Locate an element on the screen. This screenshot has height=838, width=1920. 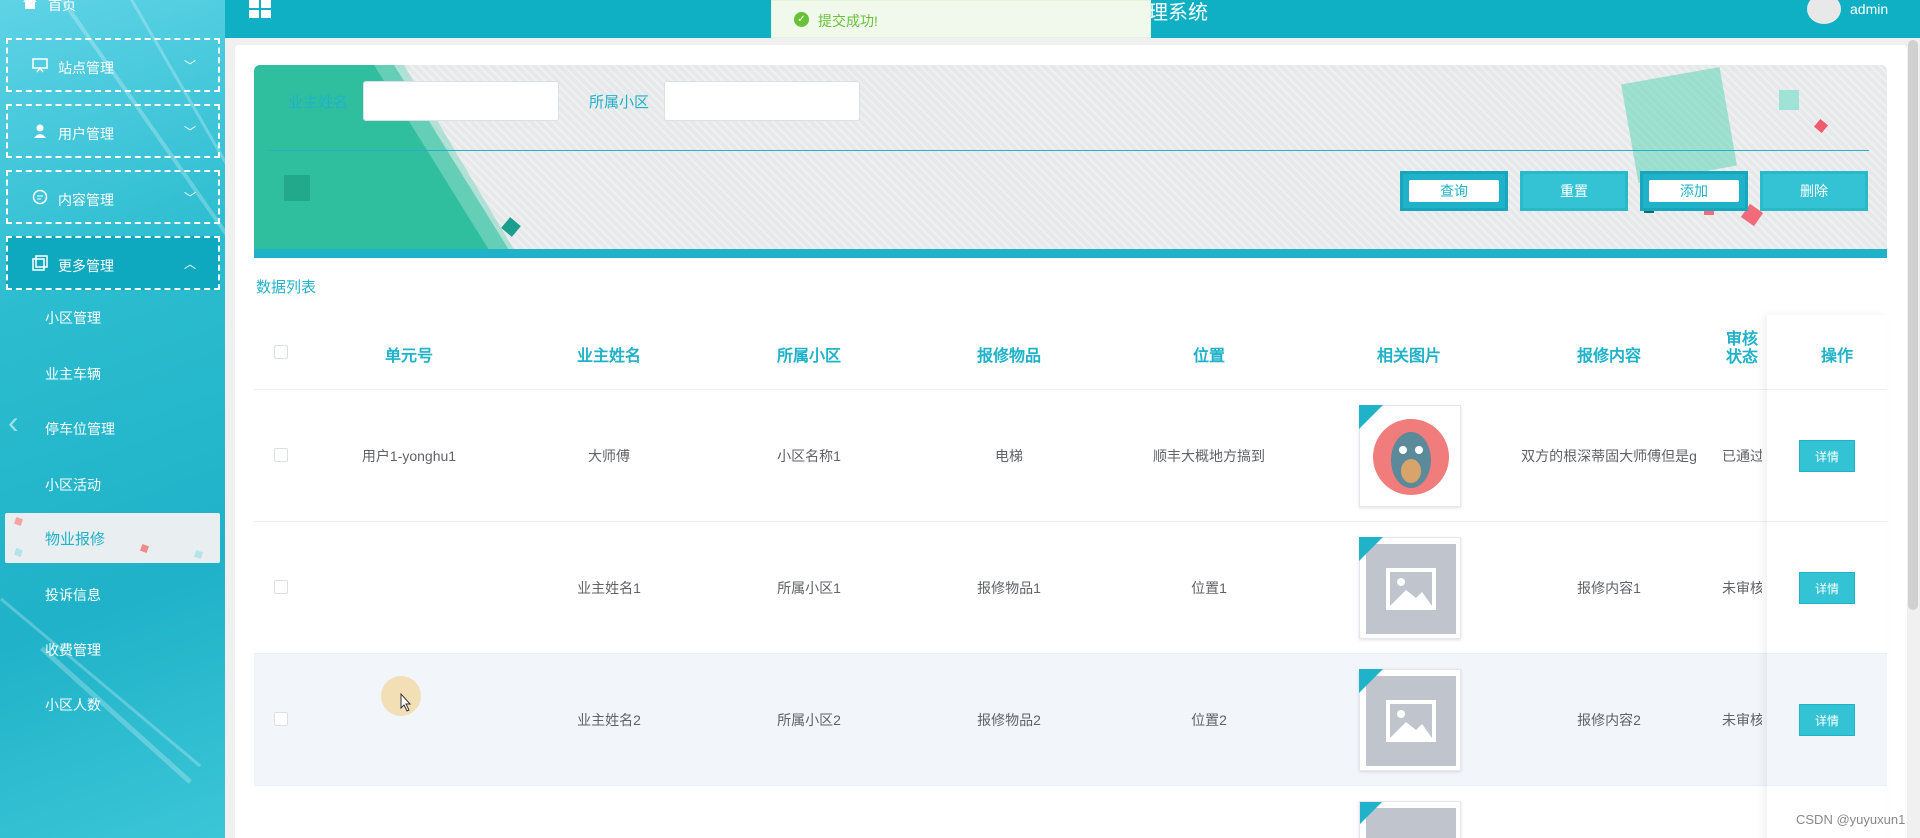
check-circle-icon: ✓ is located at coordinates (801, 19).